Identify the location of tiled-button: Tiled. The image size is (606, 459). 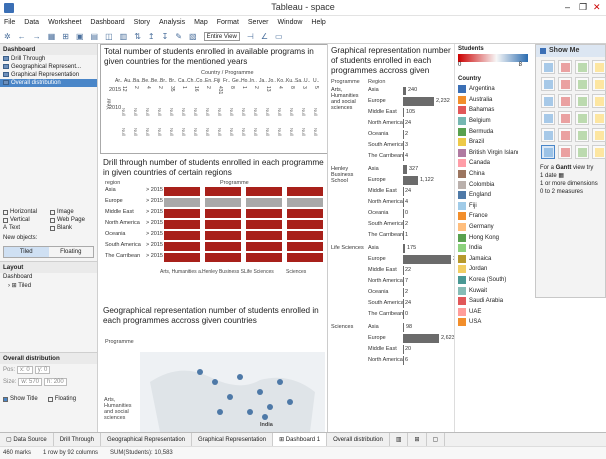
(26, 252).